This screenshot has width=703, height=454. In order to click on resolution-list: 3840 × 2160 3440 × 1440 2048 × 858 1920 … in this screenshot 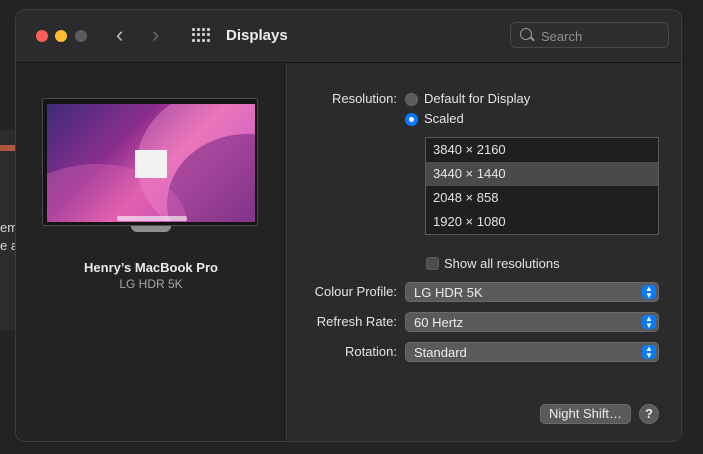, I will do `click(542, 186)`.